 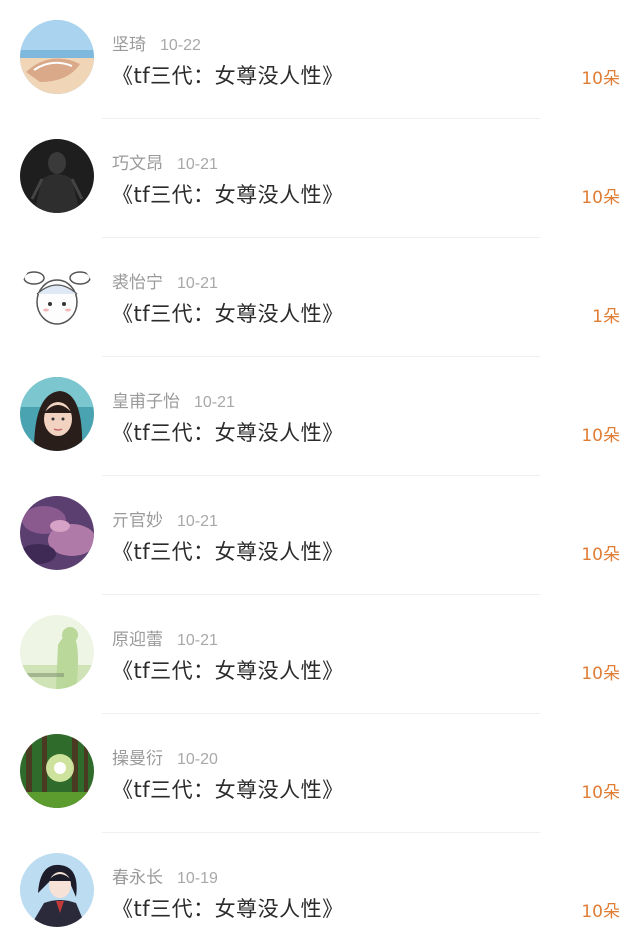 I want to click on list-item: 巧文昂 10-21 《tf三代：女尊没人性》 10朵, so click(x=320, y=178).